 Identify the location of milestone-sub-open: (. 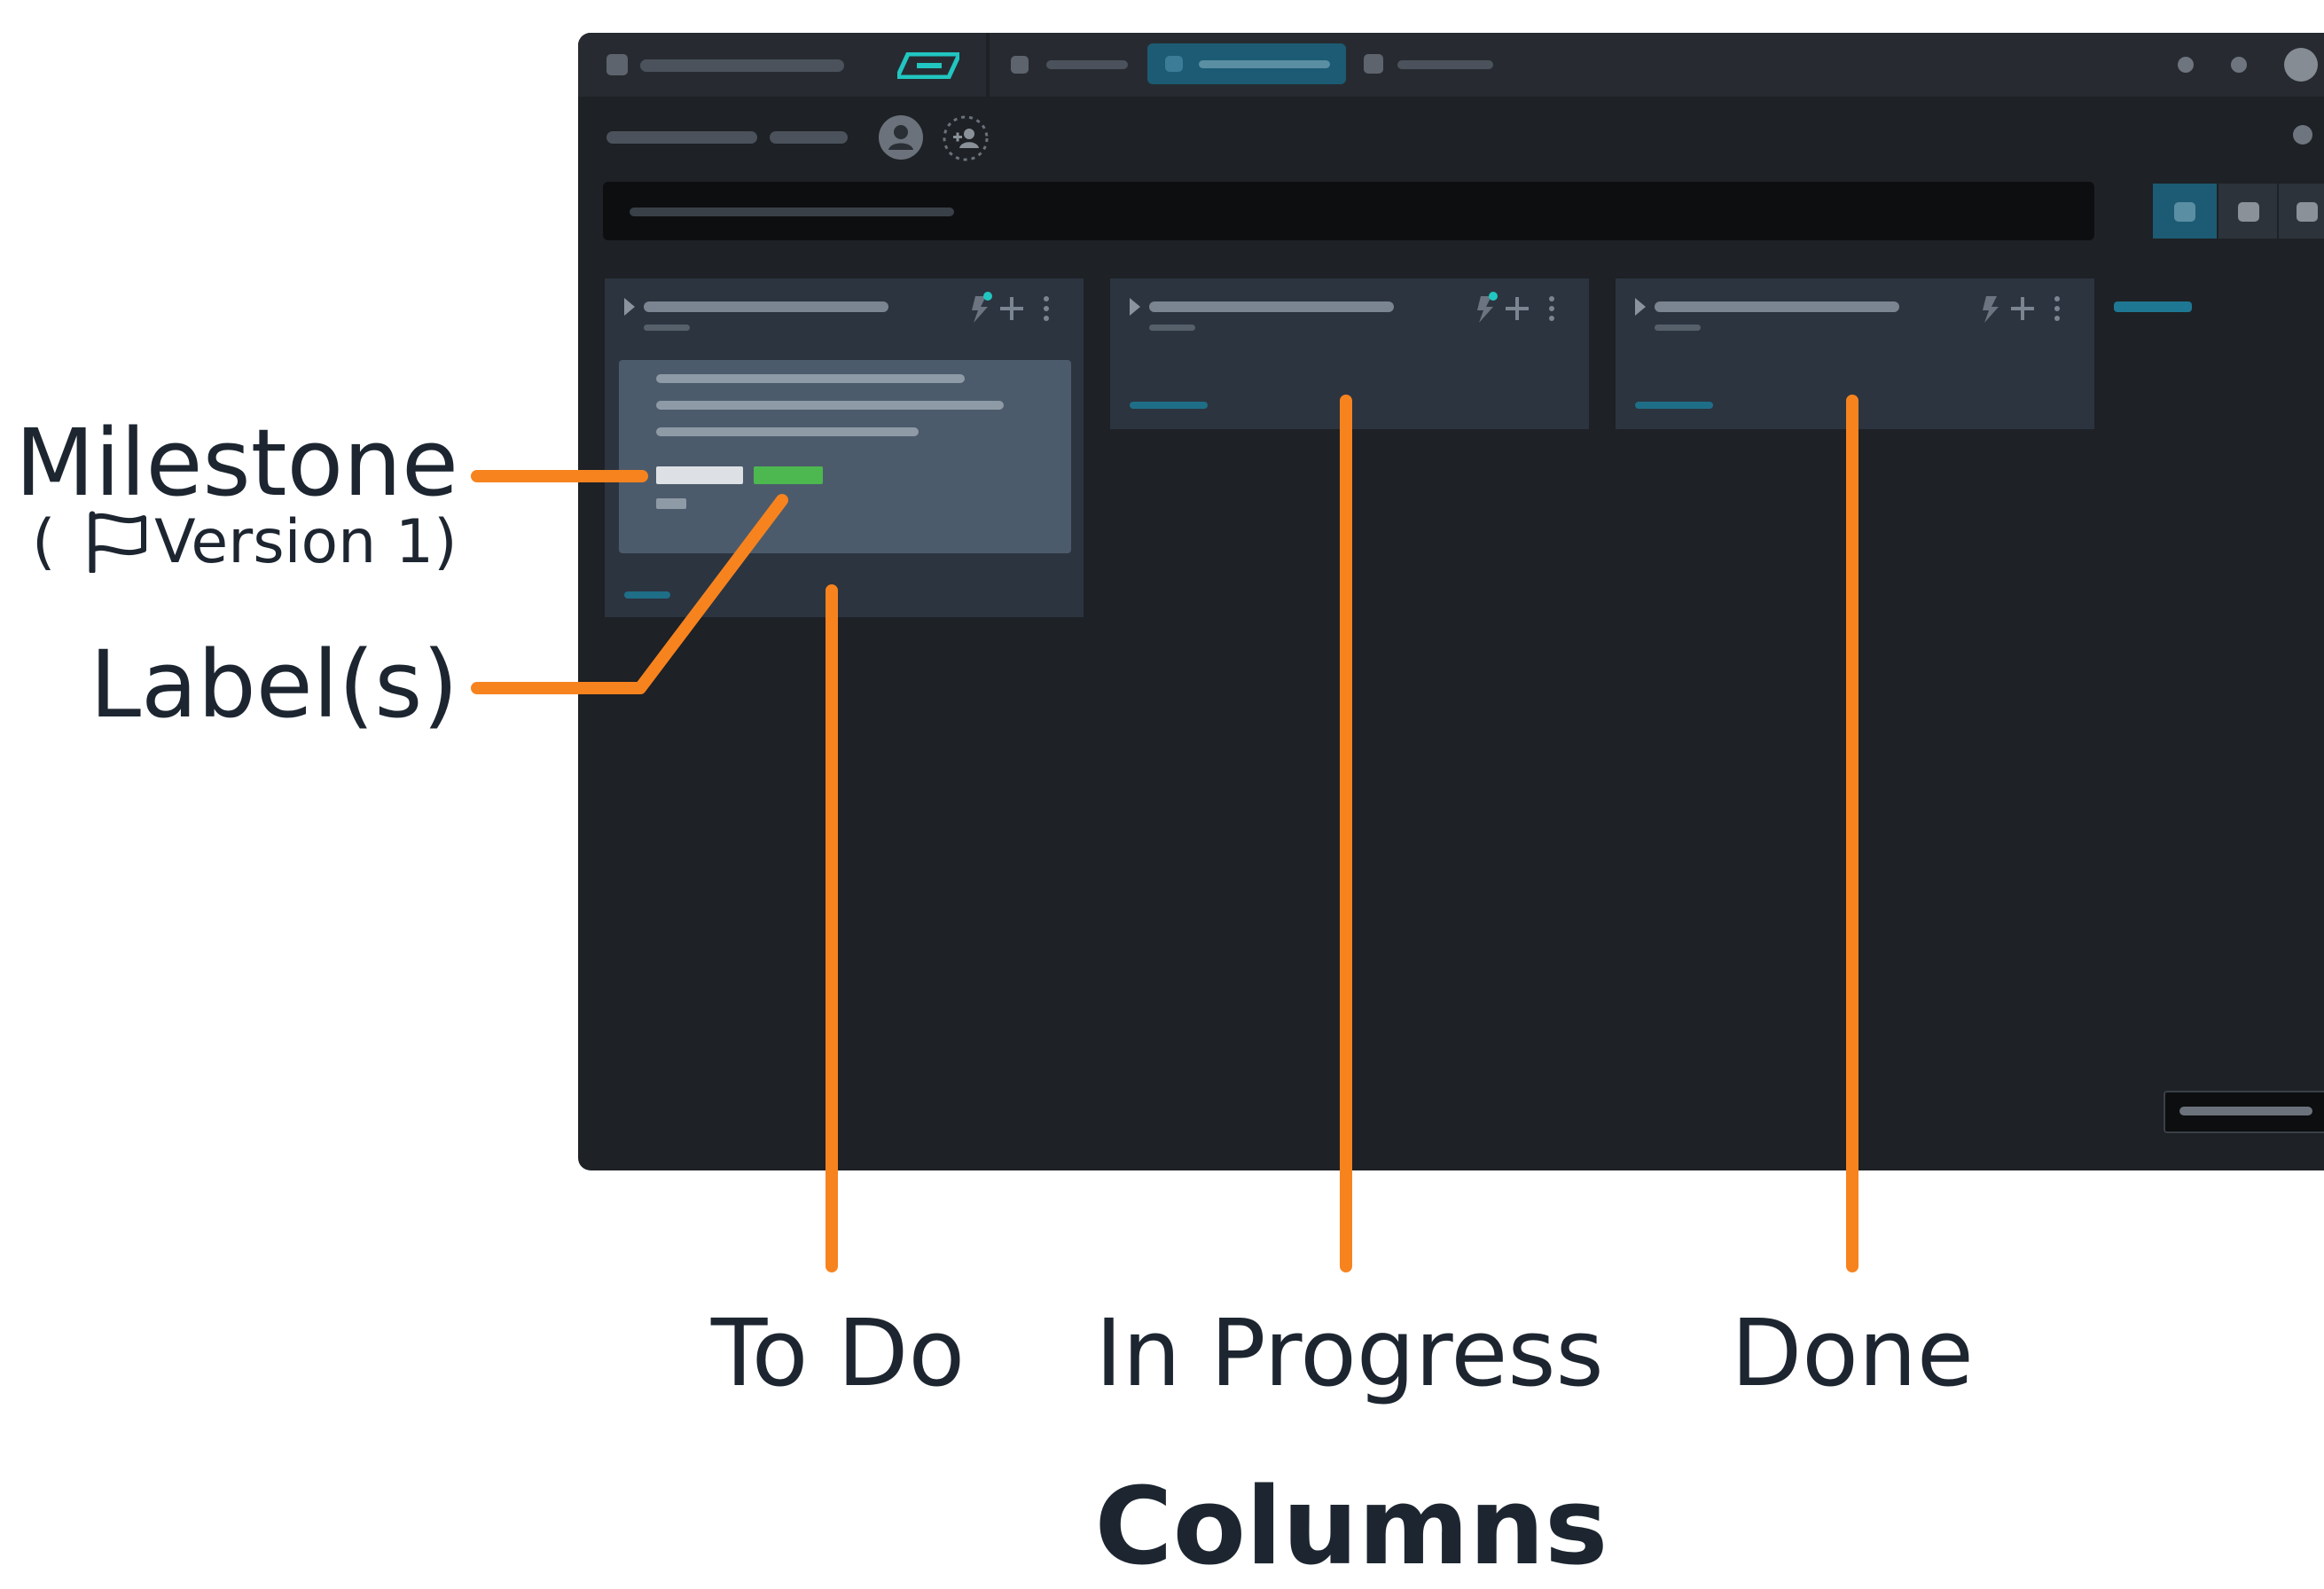
(44, 542).